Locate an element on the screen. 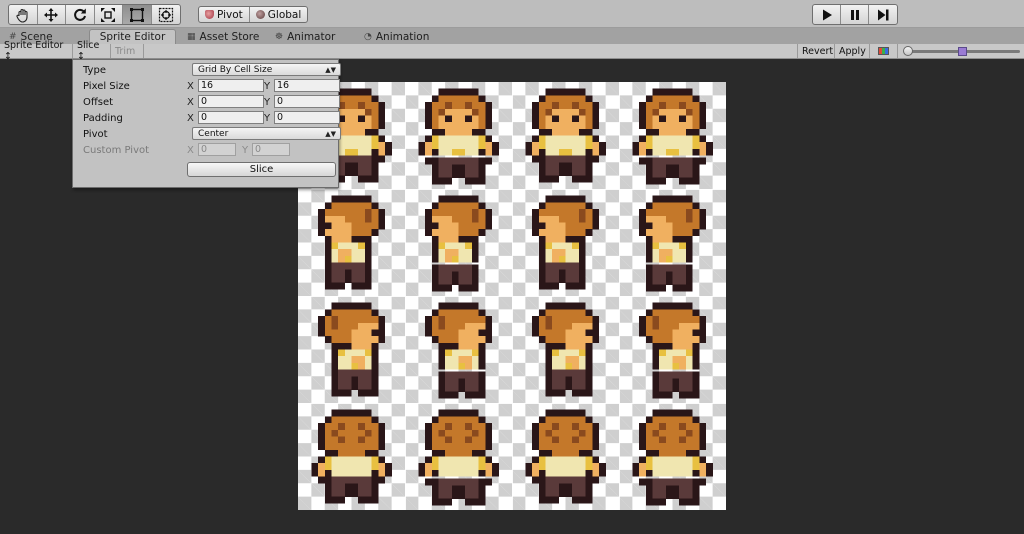  pixel-size-y-field: 16 is located at coordinates (307, 85).